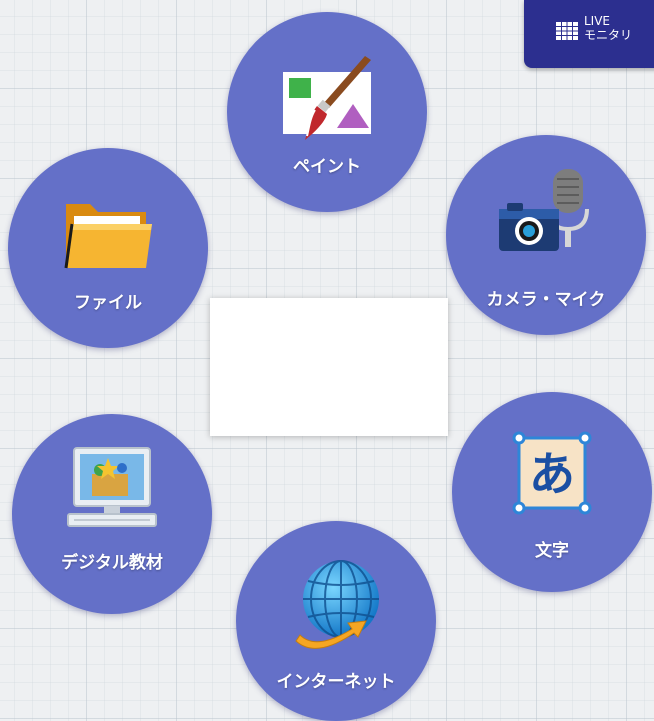  What do you see at coordinates (597, 21) in the screenshot?
I see `live-label-line1: LIVE` at bounding box center [597, 21].